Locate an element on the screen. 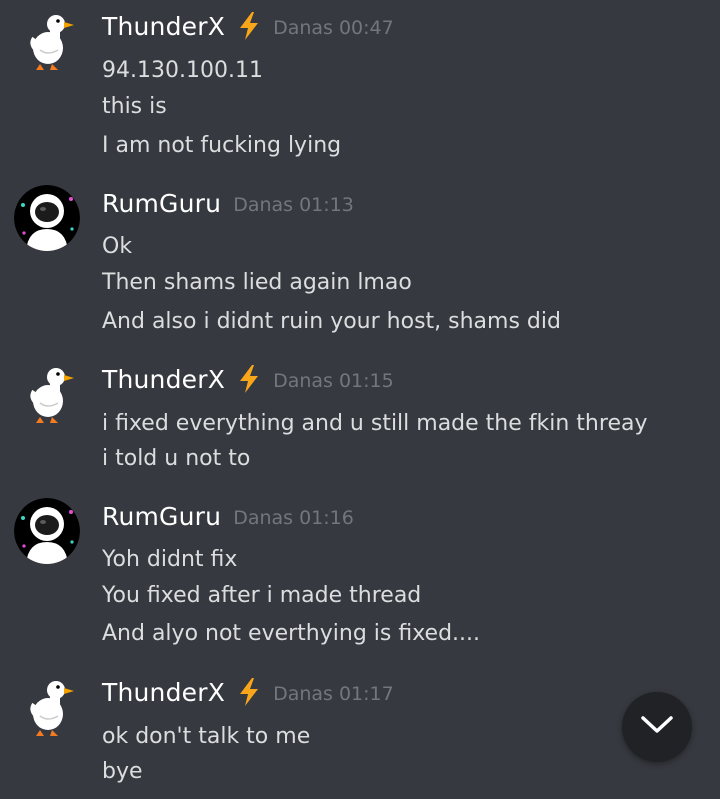  message-timestamp: Danas 01:13 is located at coordinates (293, 205).